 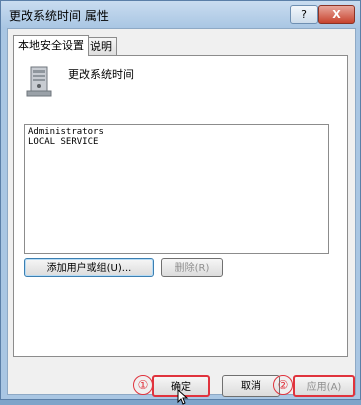 I want to click on tab-explain: 说明, so click(x=101, y=46).